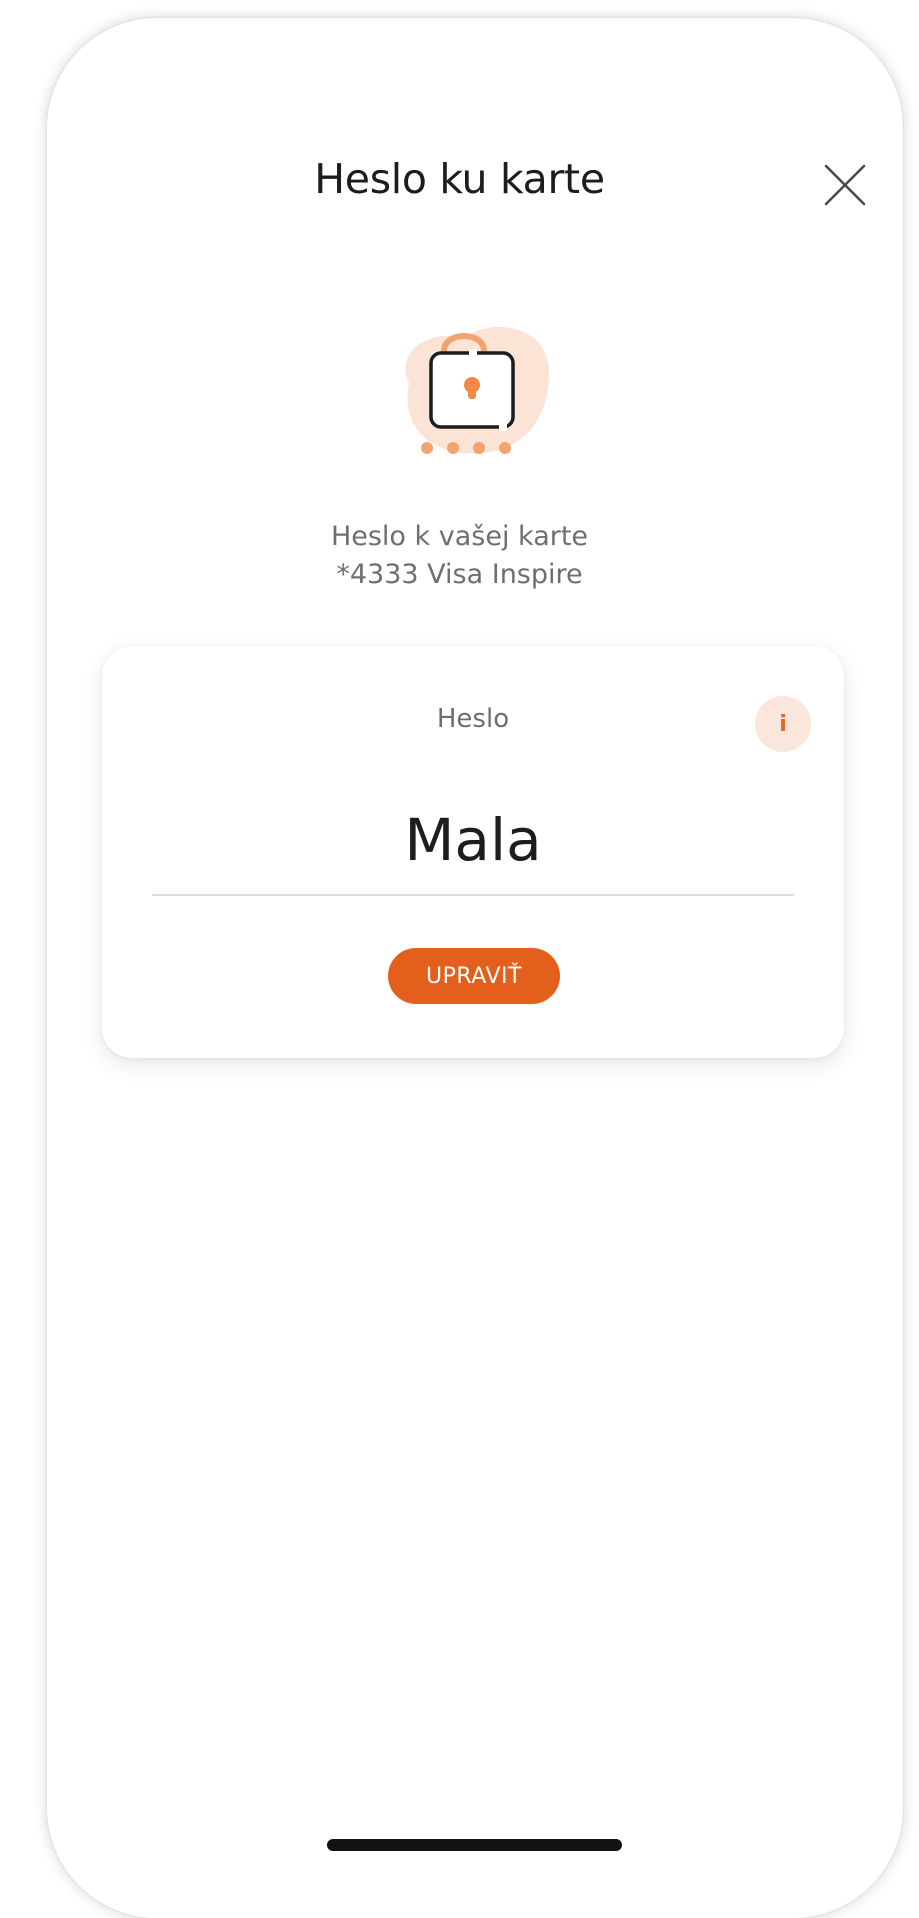 The image size is (919, 1918). Describe the element at coordinates (477, 390) in the screenshot. I see `lock-icon` at that location.